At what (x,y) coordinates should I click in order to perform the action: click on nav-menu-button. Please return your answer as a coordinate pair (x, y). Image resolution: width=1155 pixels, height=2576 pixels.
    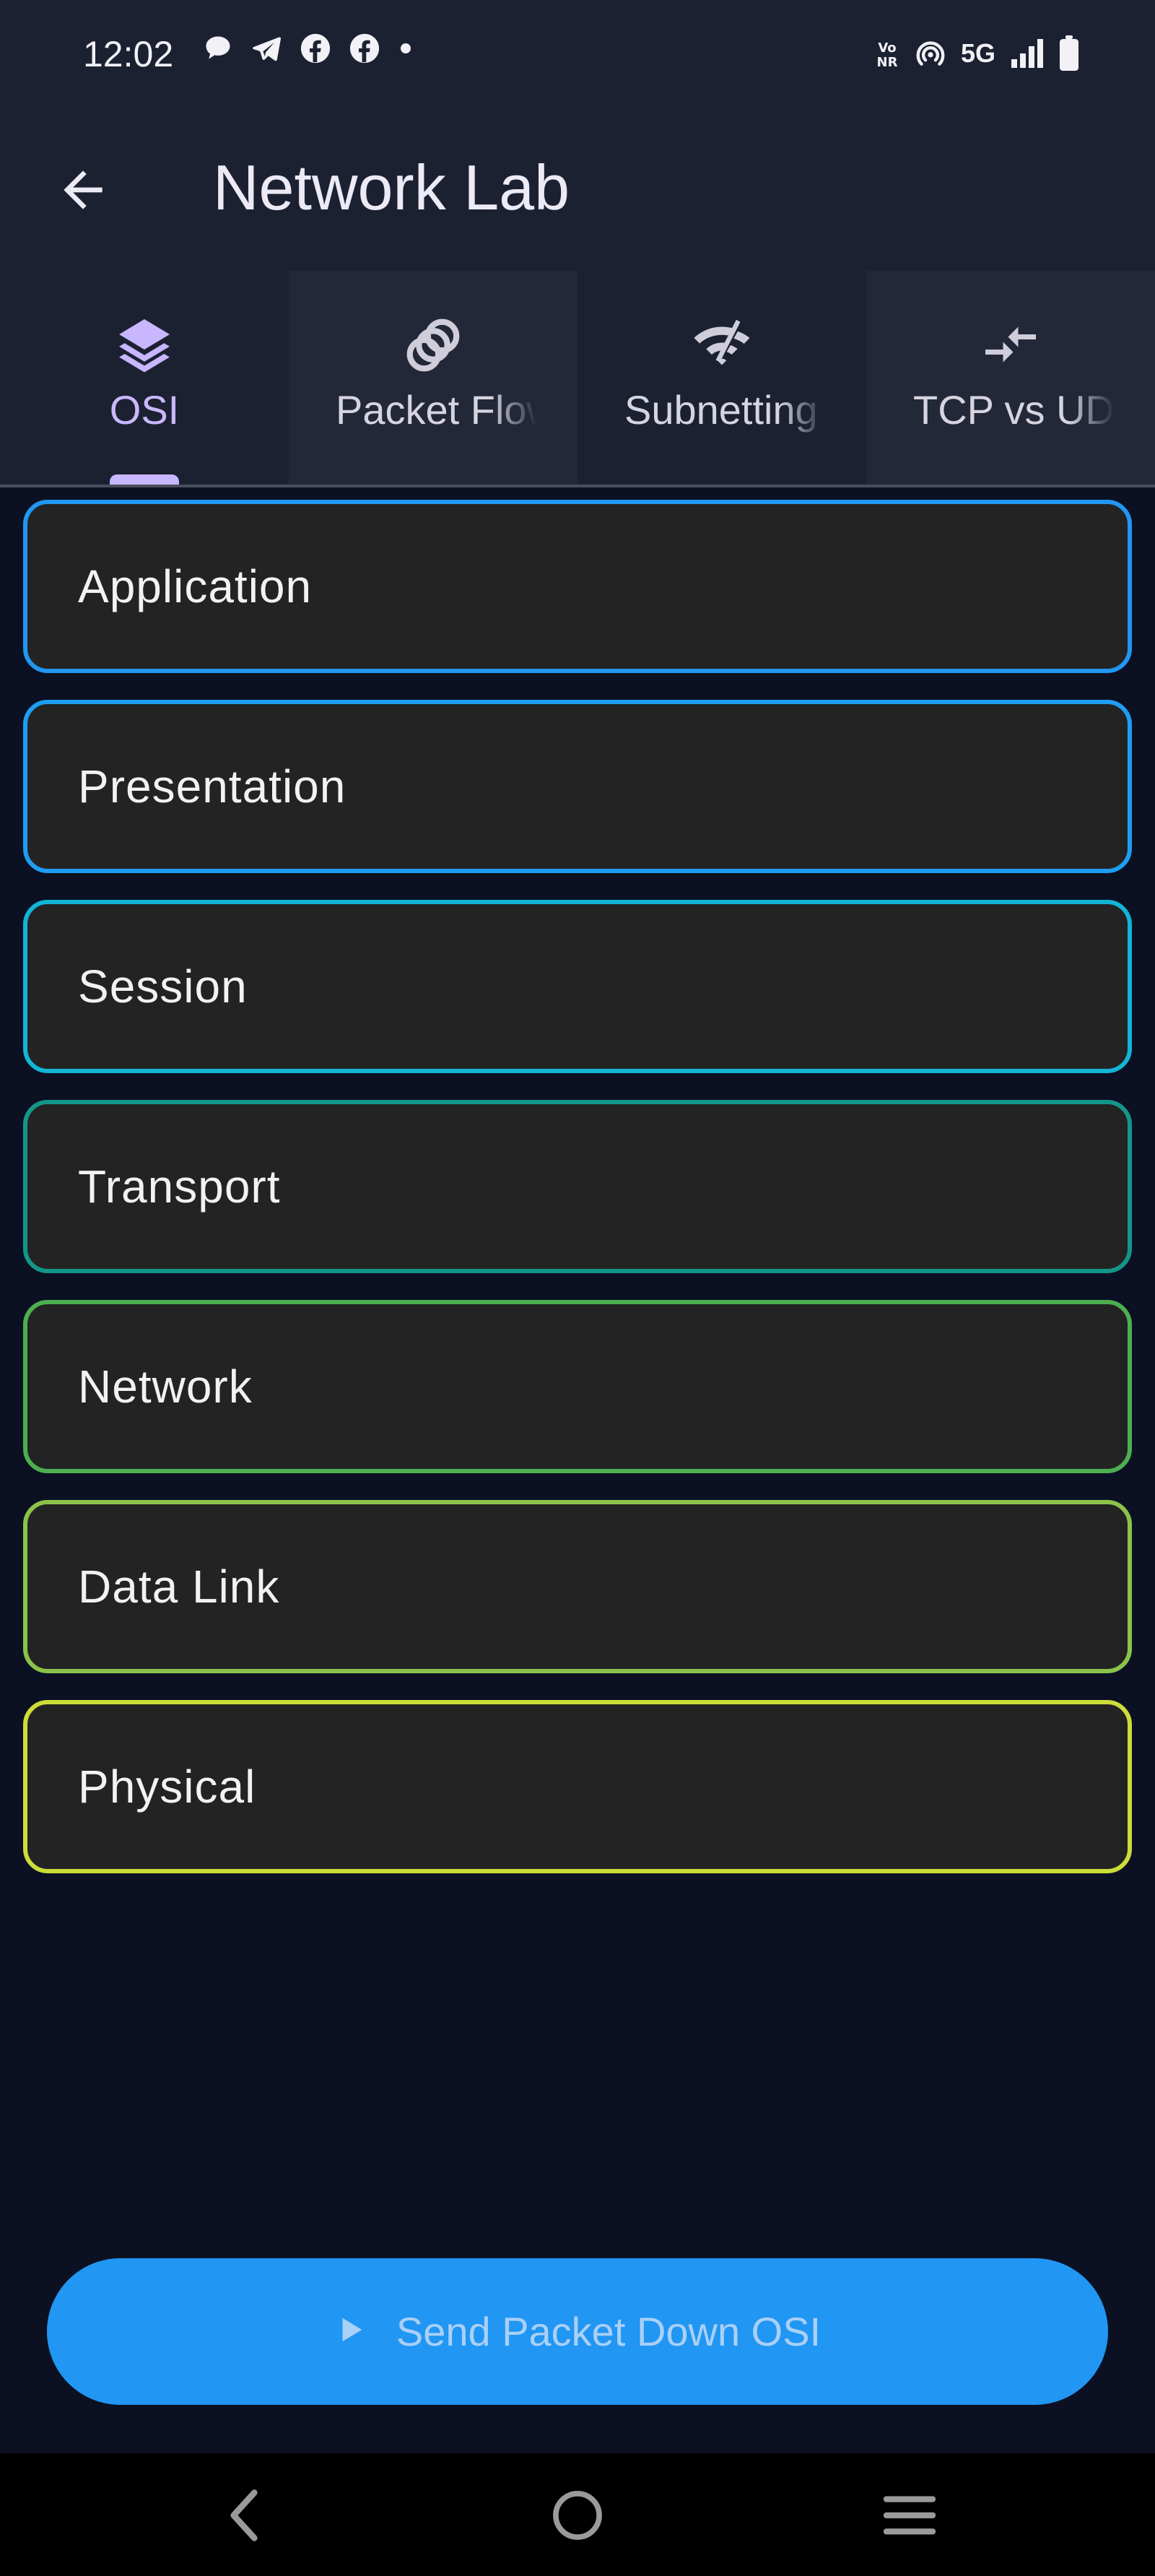
    Looking at the image, I should click on (909, 2516).